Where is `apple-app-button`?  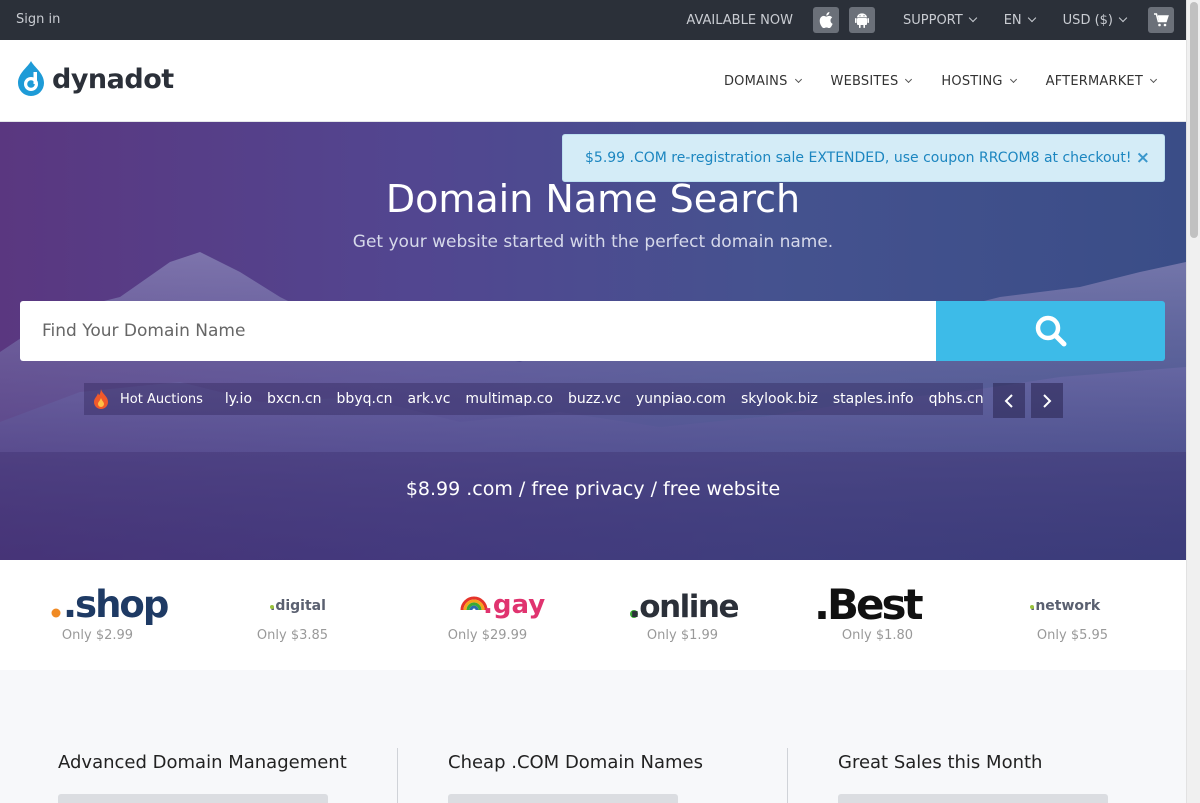 apple-app-button is located at coordinates (826, 20).